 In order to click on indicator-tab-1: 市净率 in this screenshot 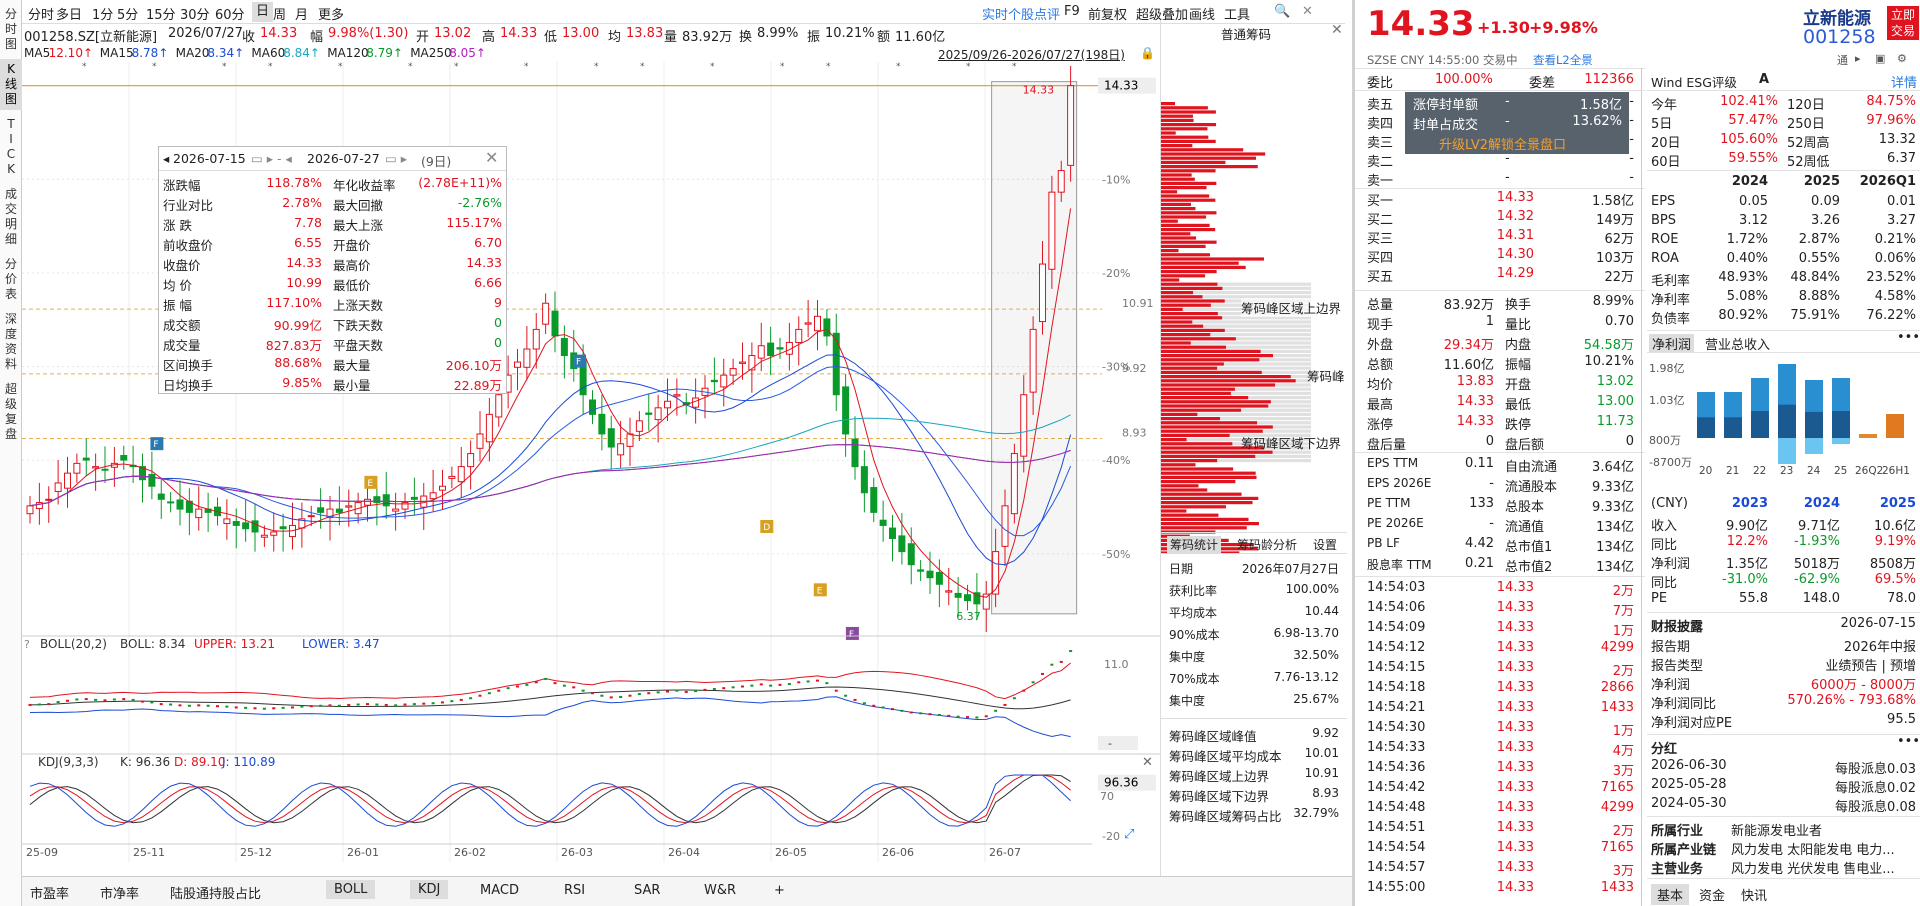, I will do `click(119, 892)`.